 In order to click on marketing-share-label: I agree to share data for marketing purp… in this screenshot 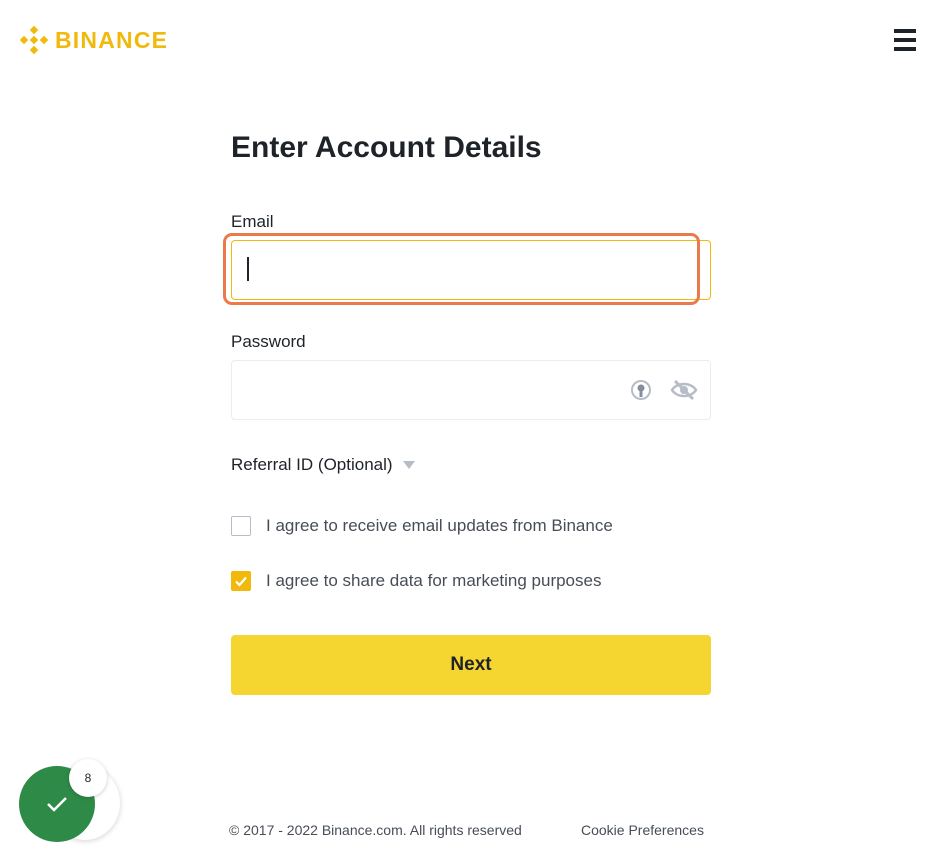, I will do `click(434, 580)`.